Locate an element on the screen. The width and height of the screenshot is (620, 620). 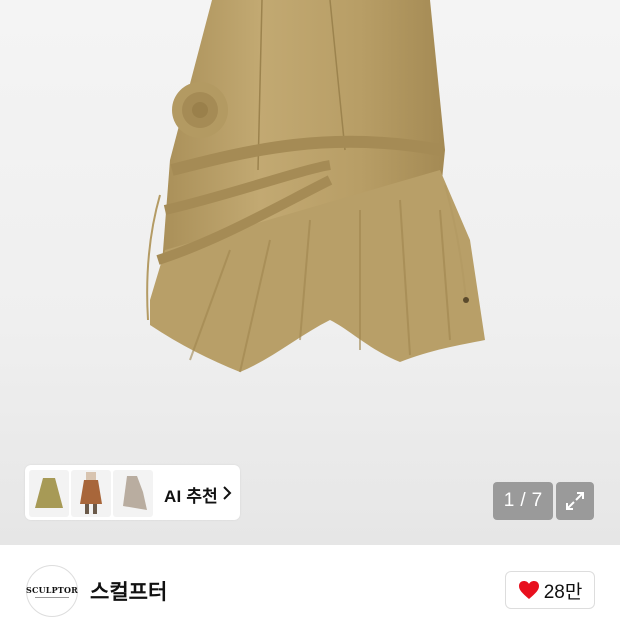
image-page-counter: 1 / 7 is located at coordinates (523, 501).